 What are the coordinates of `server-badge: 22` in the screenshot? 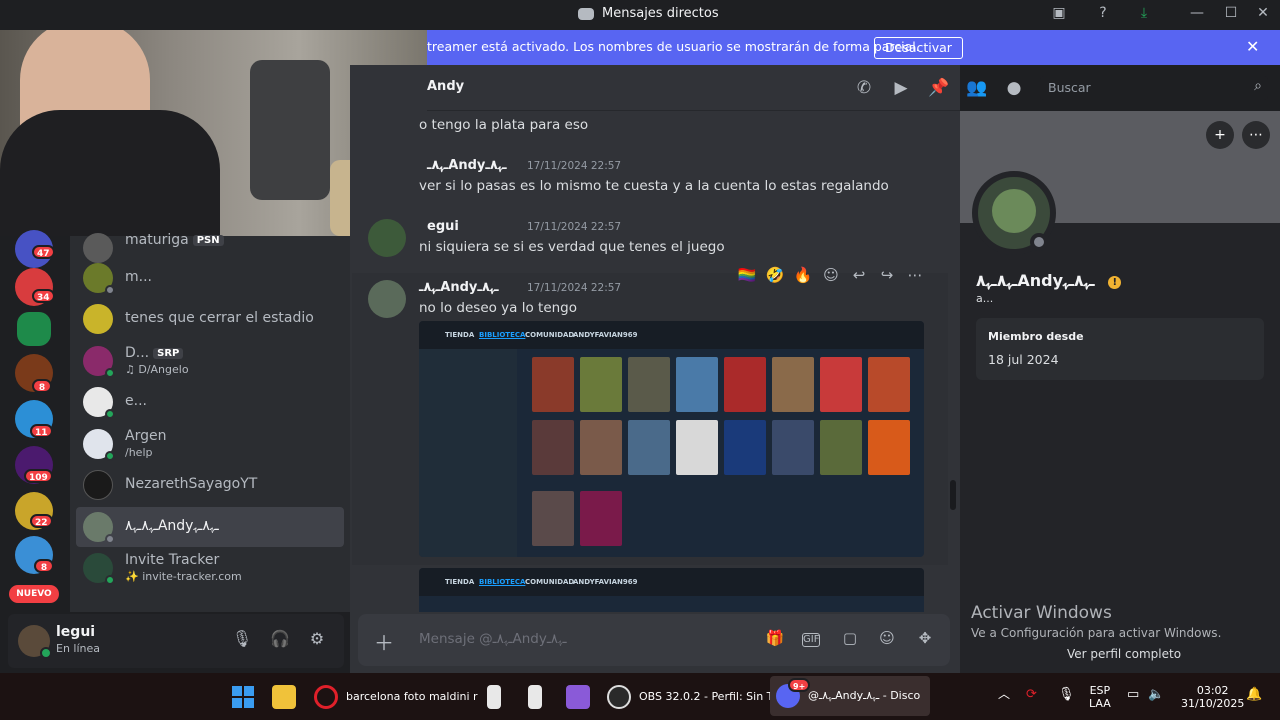 It's located at (41, 521).